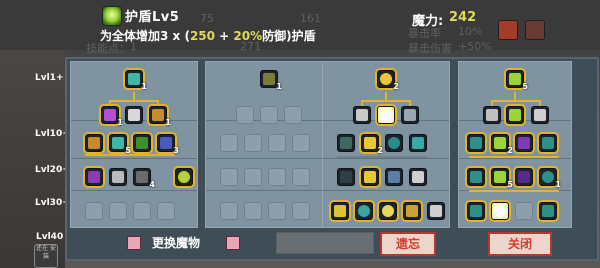  What do you see at coordinates (176, 243) in the screenshot?
I see `swap-monster-label: 更换魔物` at bounding box center [176, 243].